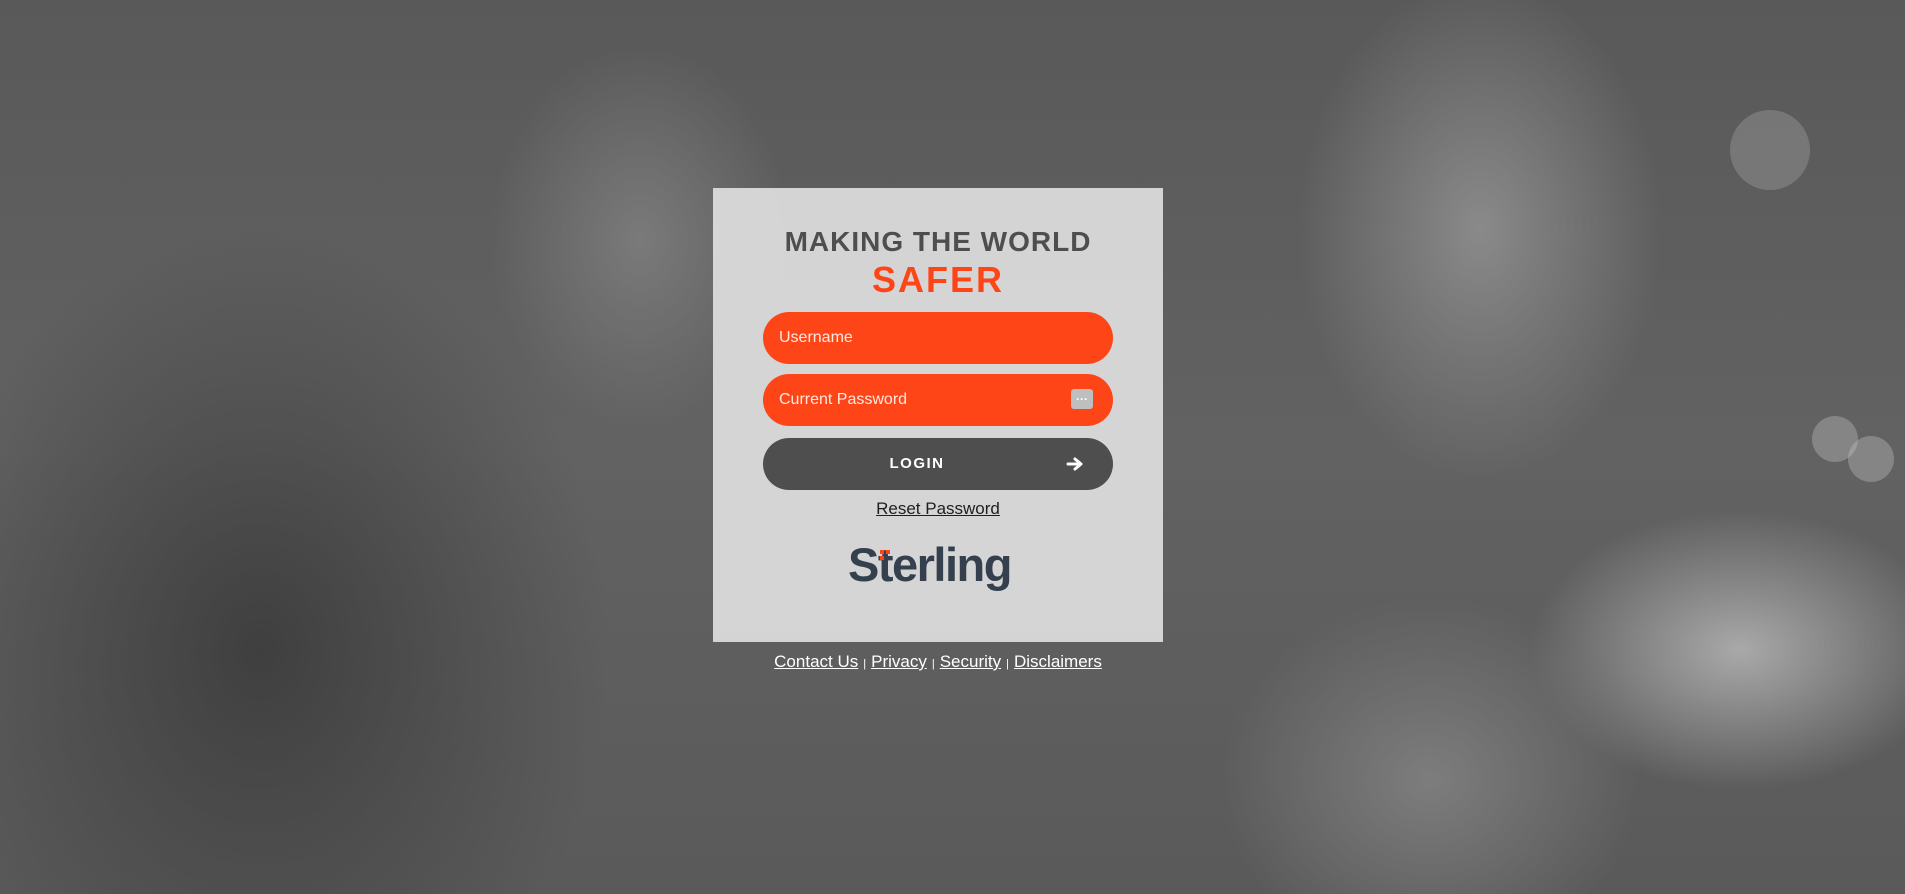 Image resolution: width=1905 pixels, height=894 pixels. I want to click on password-input, so click(938, 400).